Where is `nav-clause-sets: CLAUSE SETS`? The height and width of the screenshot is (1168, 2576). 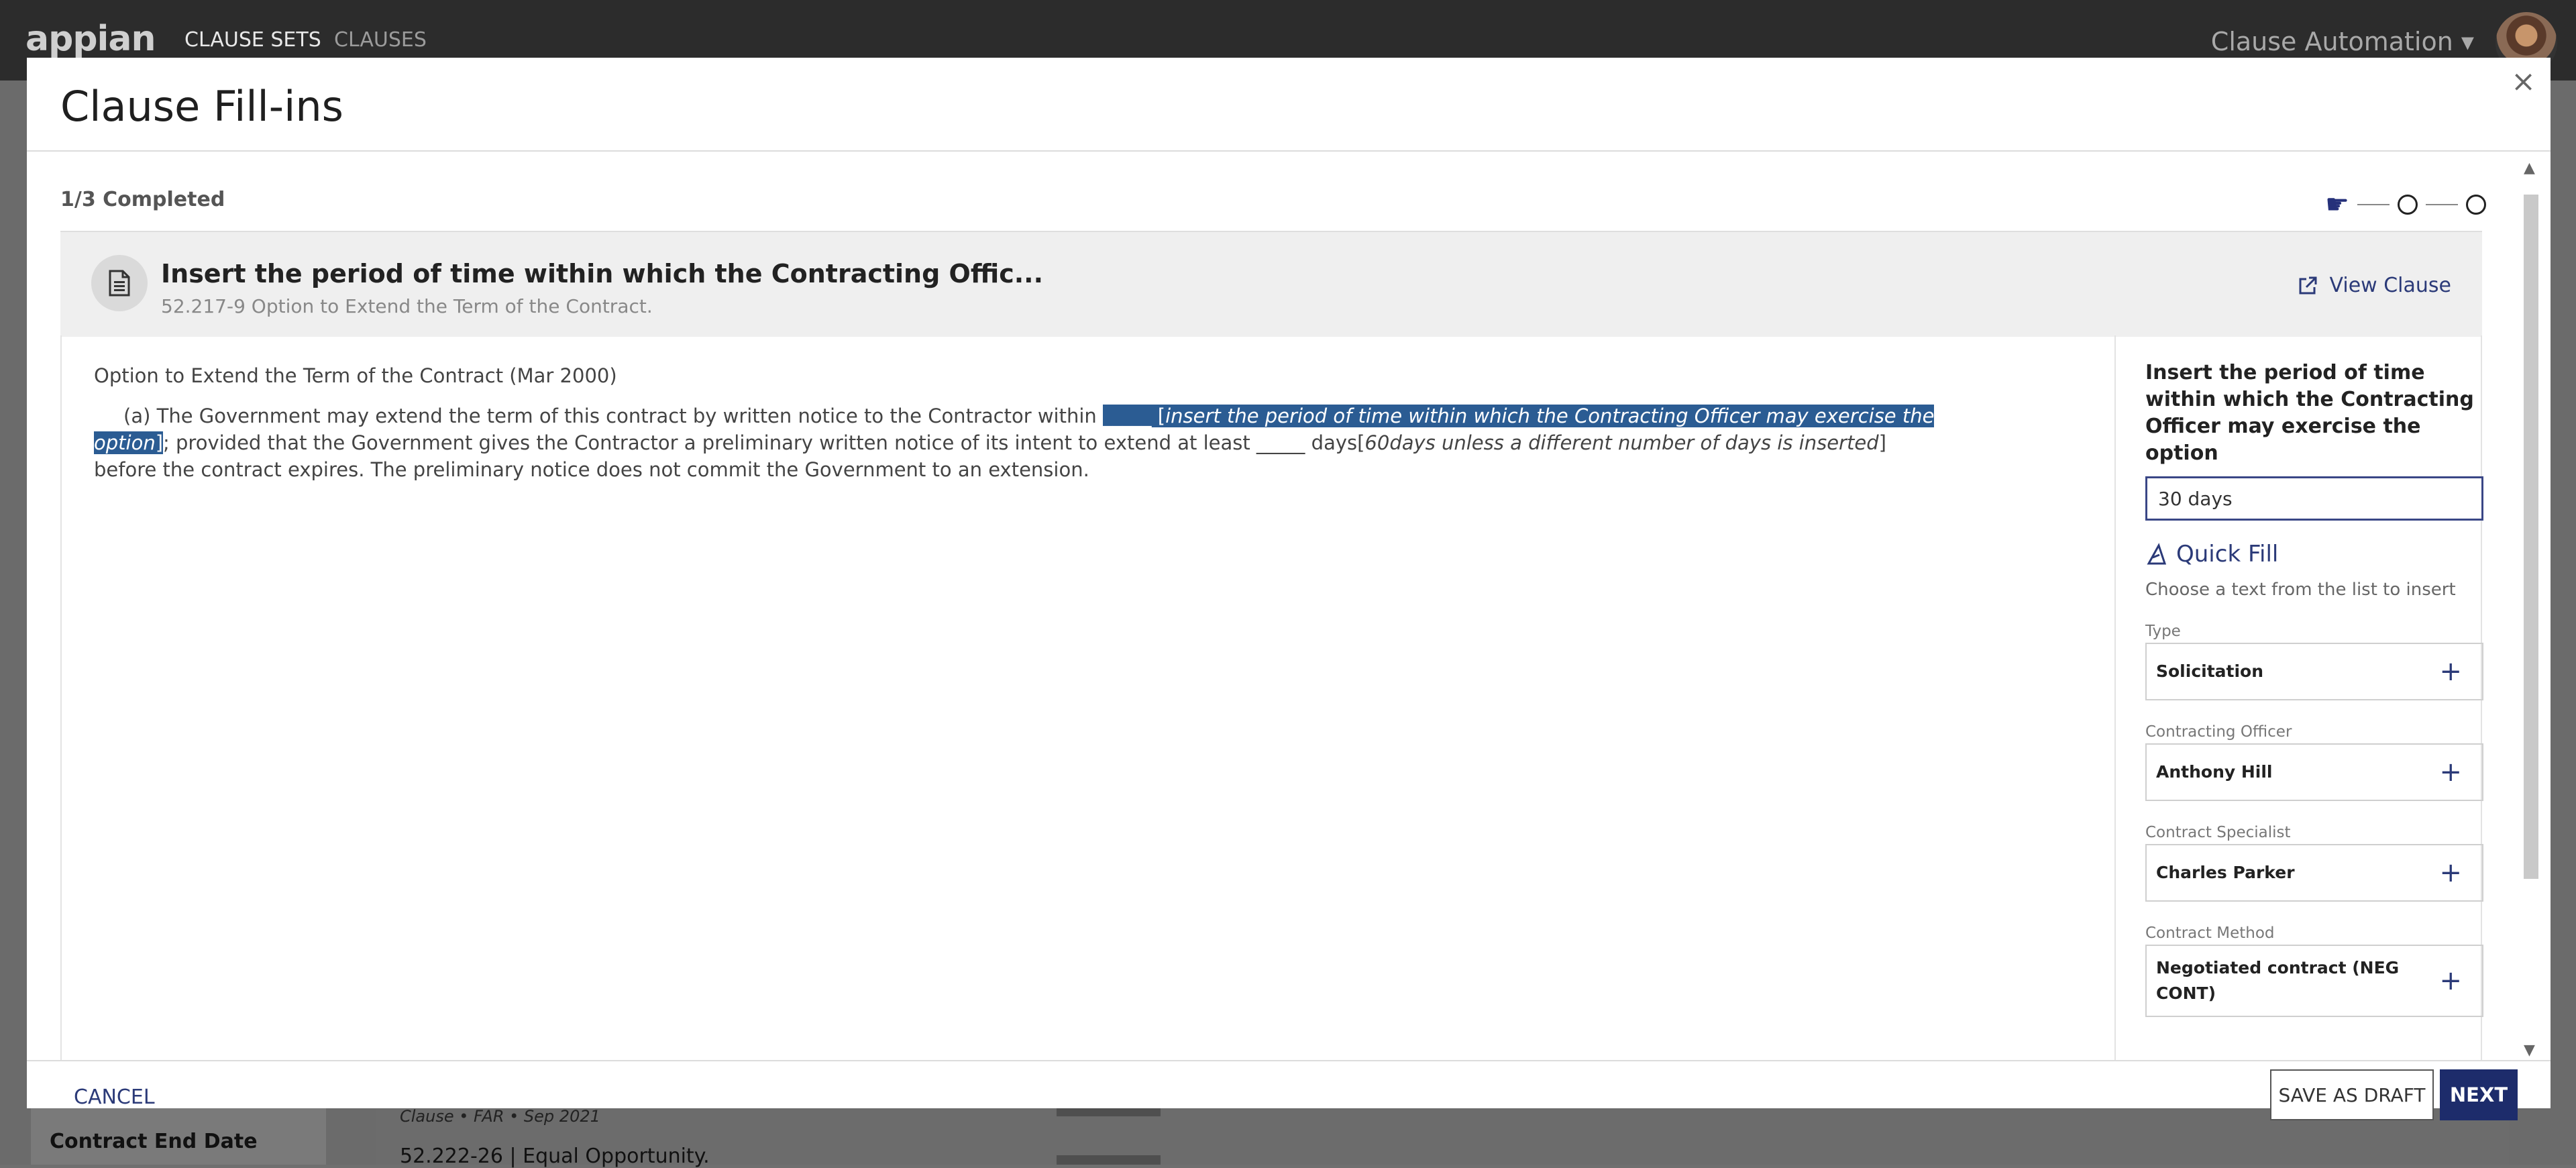 nav-clause-sets: CLAUSE SETS is located at coordinates (252, 40).